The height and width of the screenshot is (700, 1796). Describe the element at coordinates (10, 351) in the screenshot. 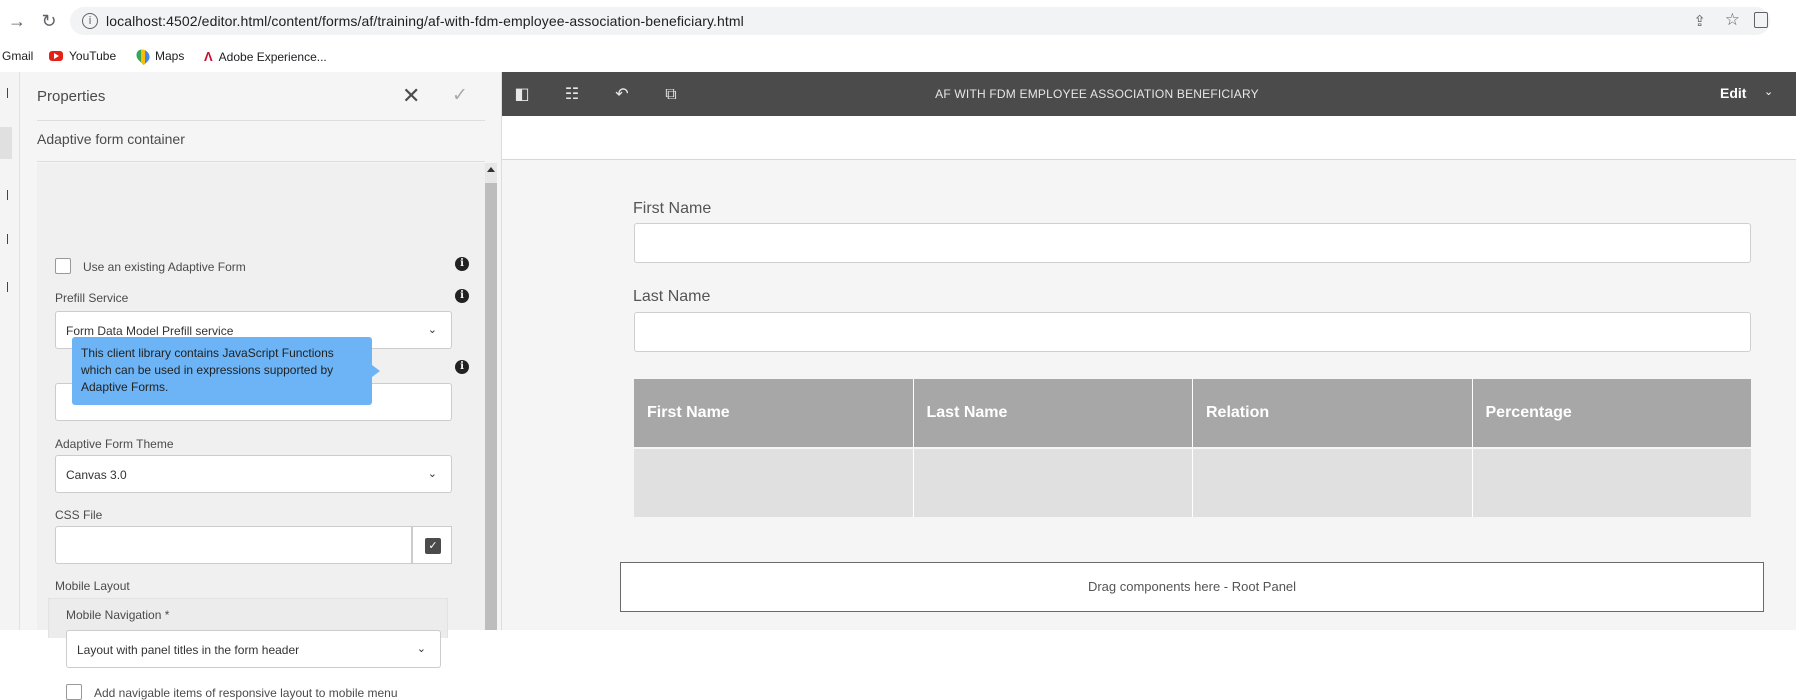

I see `side-rail` at that location.